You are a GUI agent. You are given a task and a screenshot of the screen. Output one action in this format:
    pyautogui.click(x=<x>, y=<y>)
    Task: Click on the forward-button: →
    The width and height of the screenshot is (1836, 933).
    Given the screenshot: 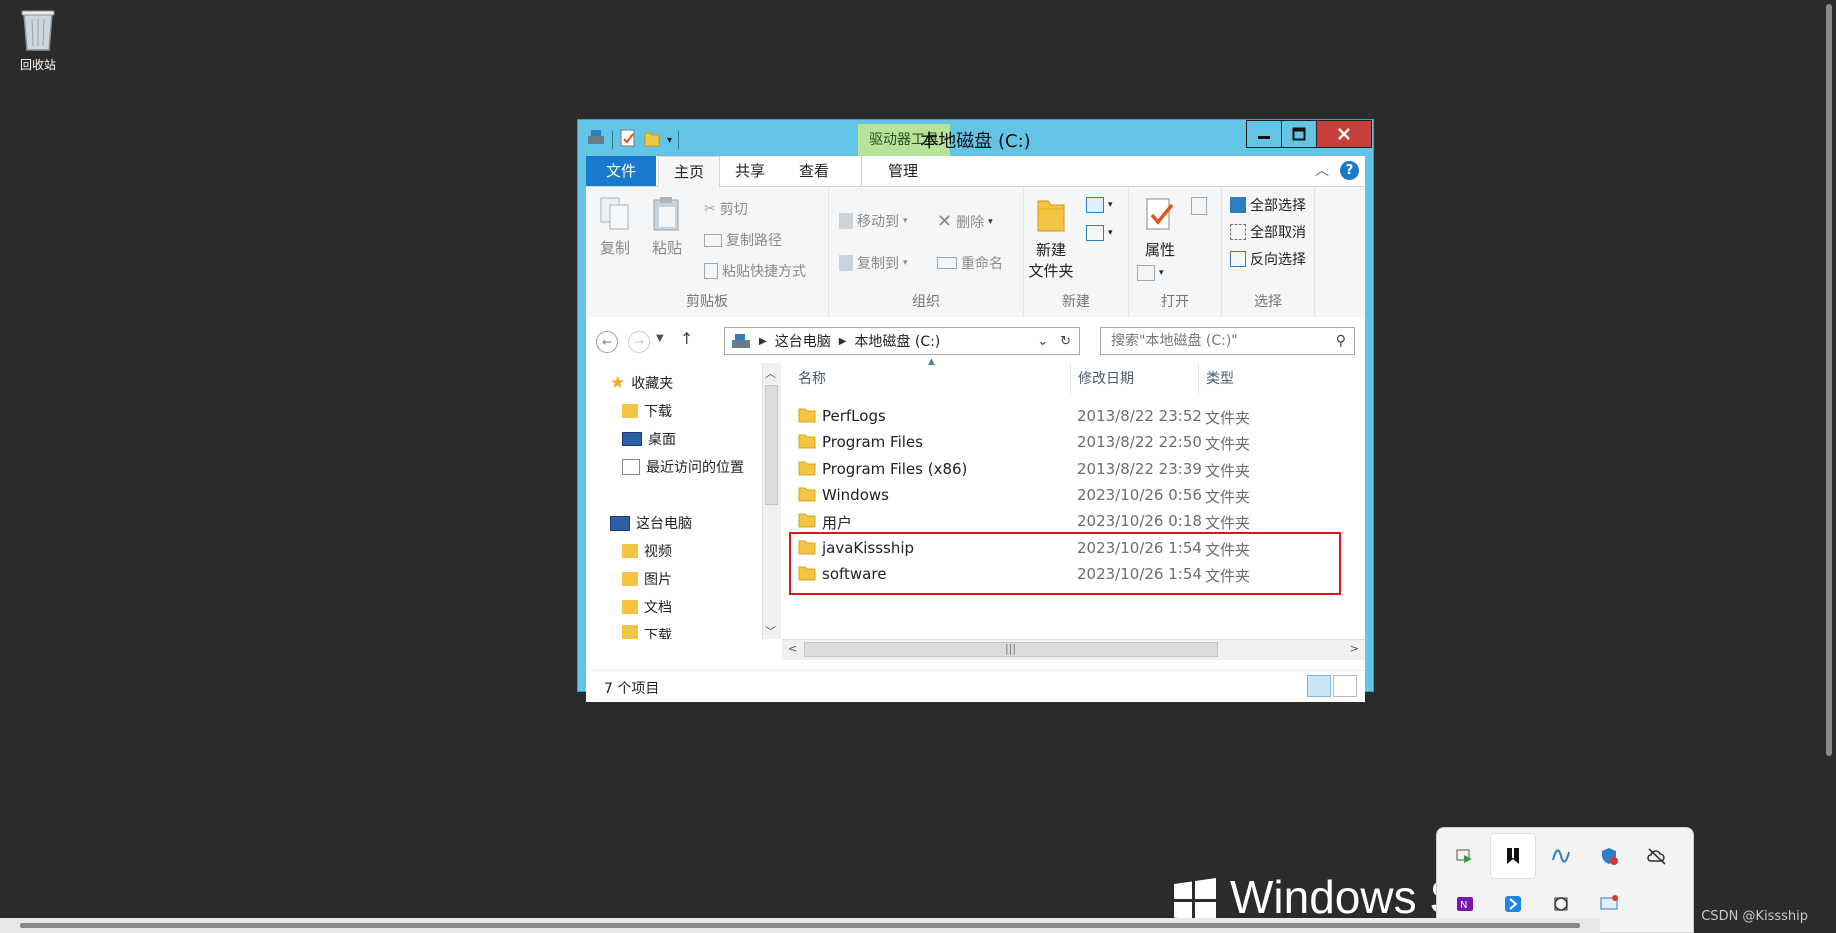 What is the action you would take?
    pyautogui.click(x=639, y=342)
    